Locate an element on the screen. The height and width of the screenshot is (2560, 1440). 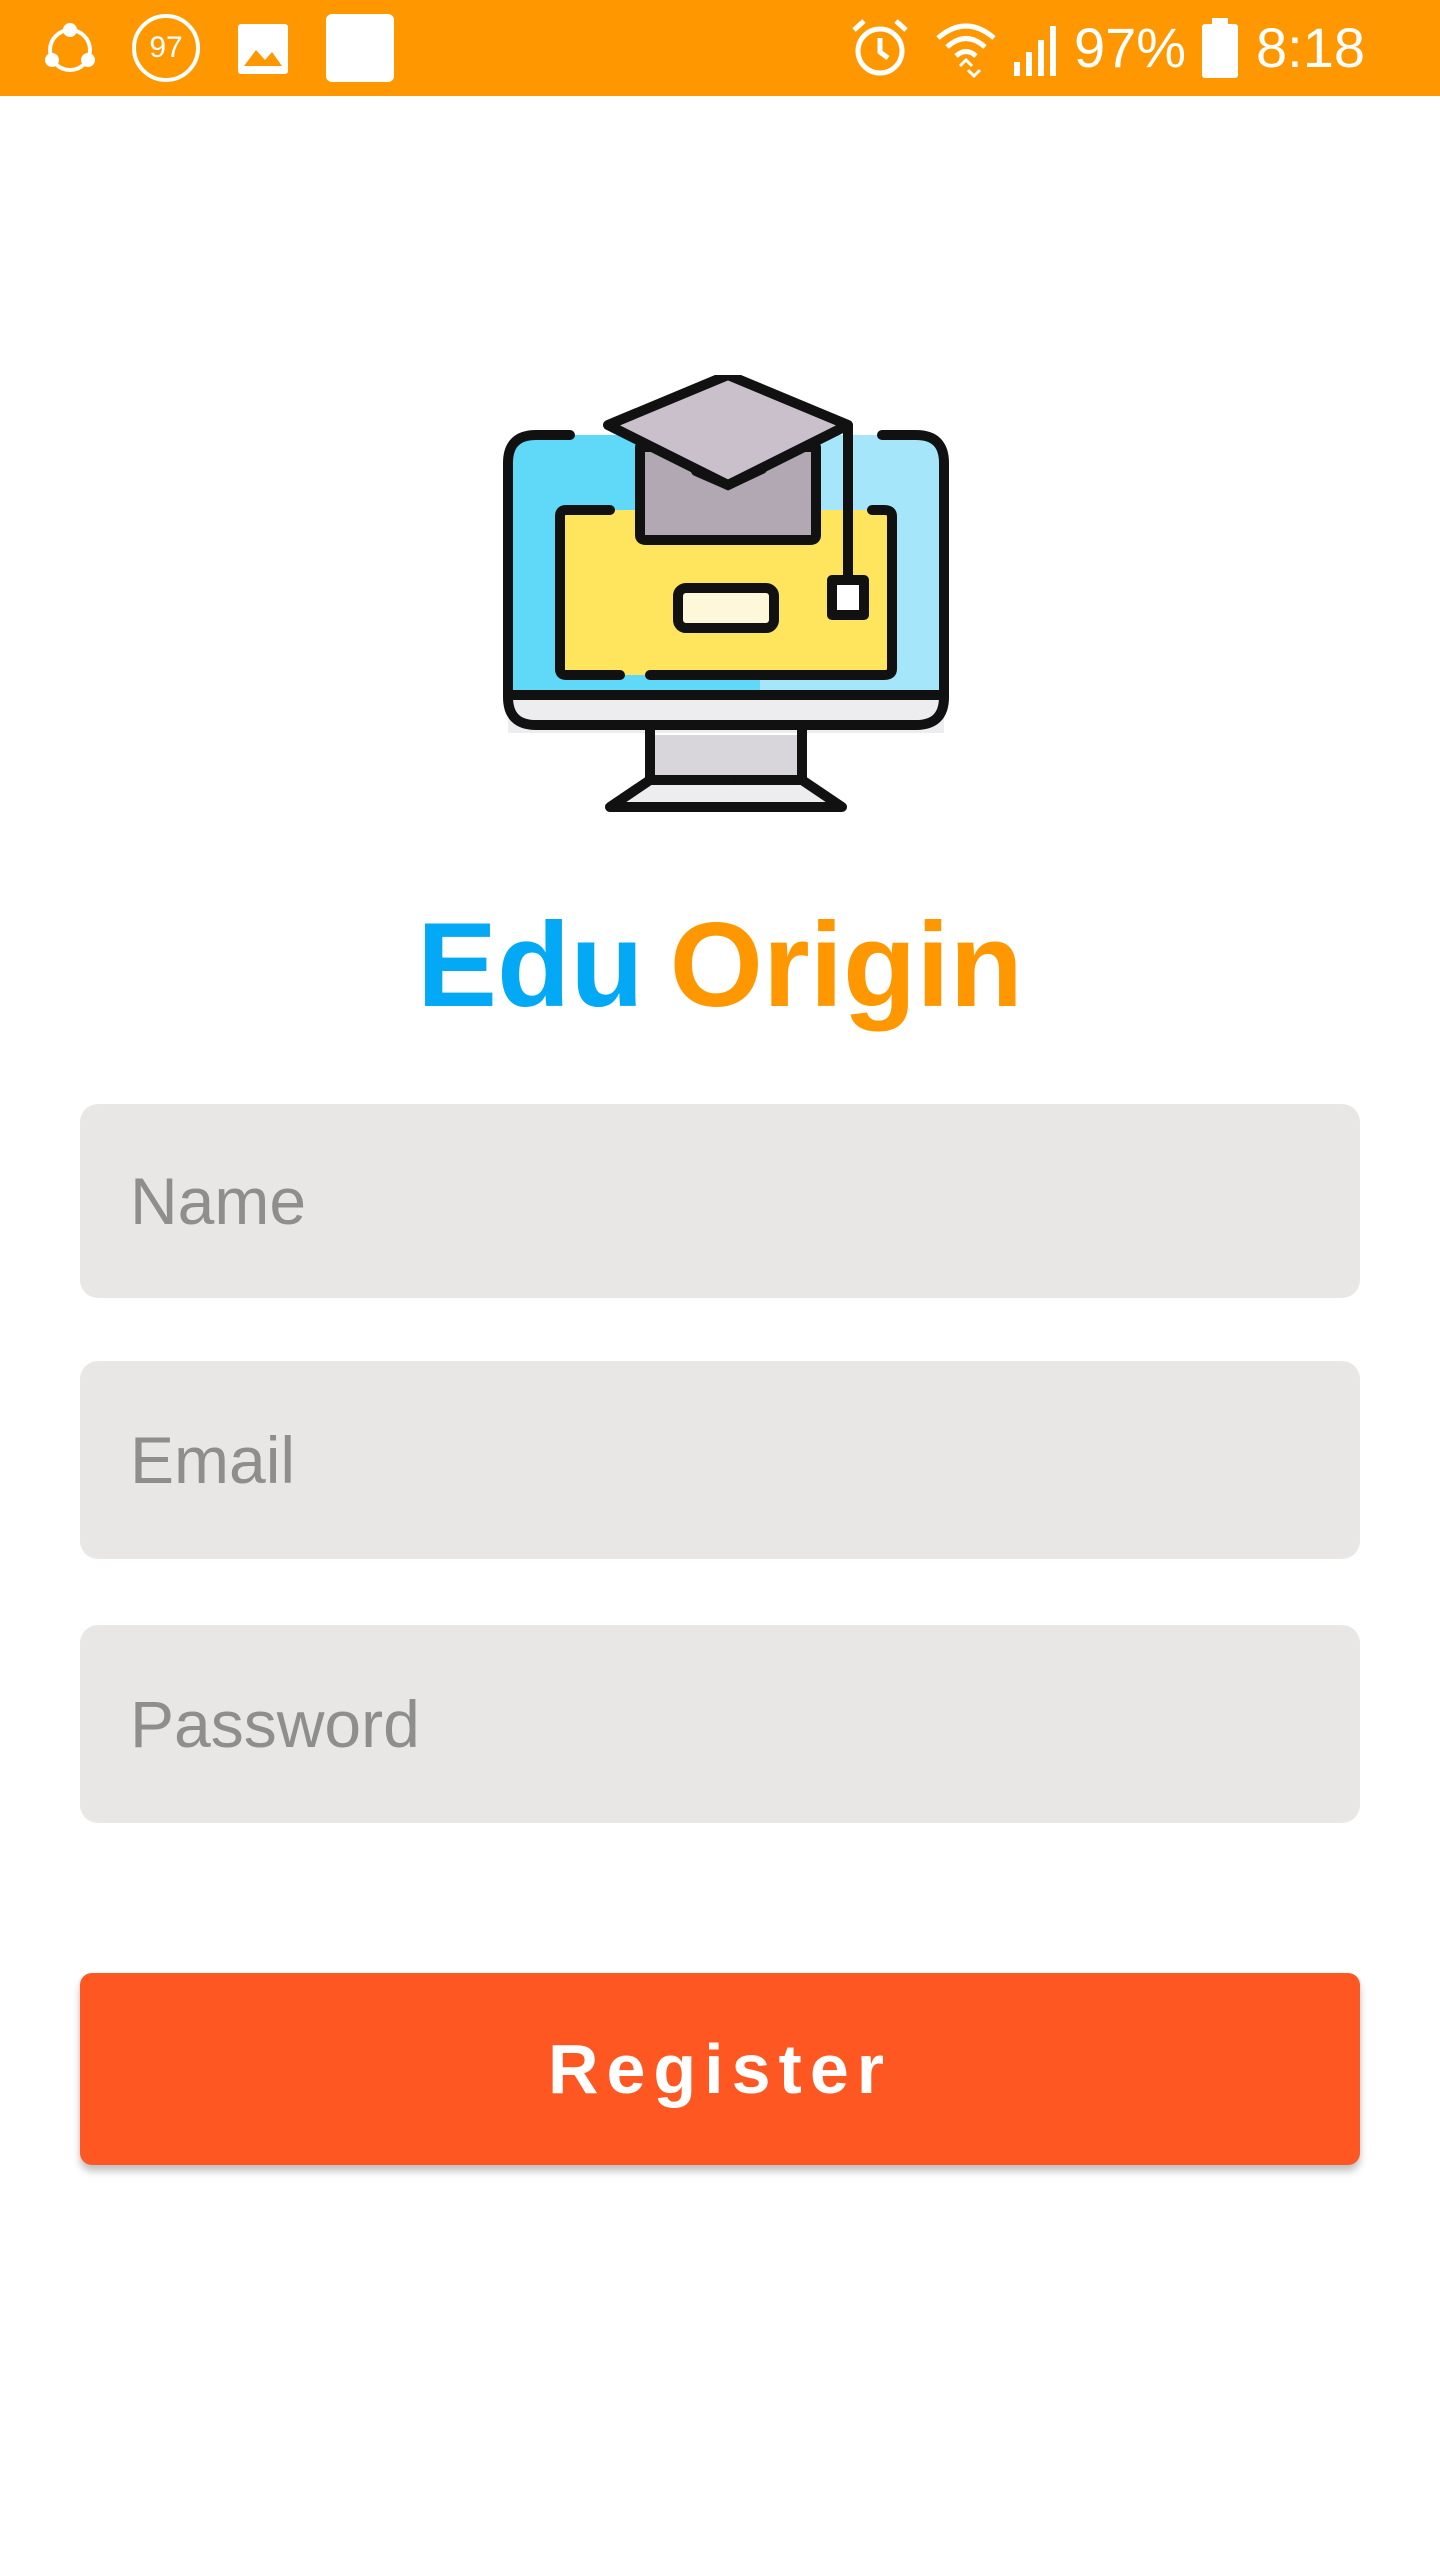
notification-badge-icon: 97 is located at coordinates (166, 48).